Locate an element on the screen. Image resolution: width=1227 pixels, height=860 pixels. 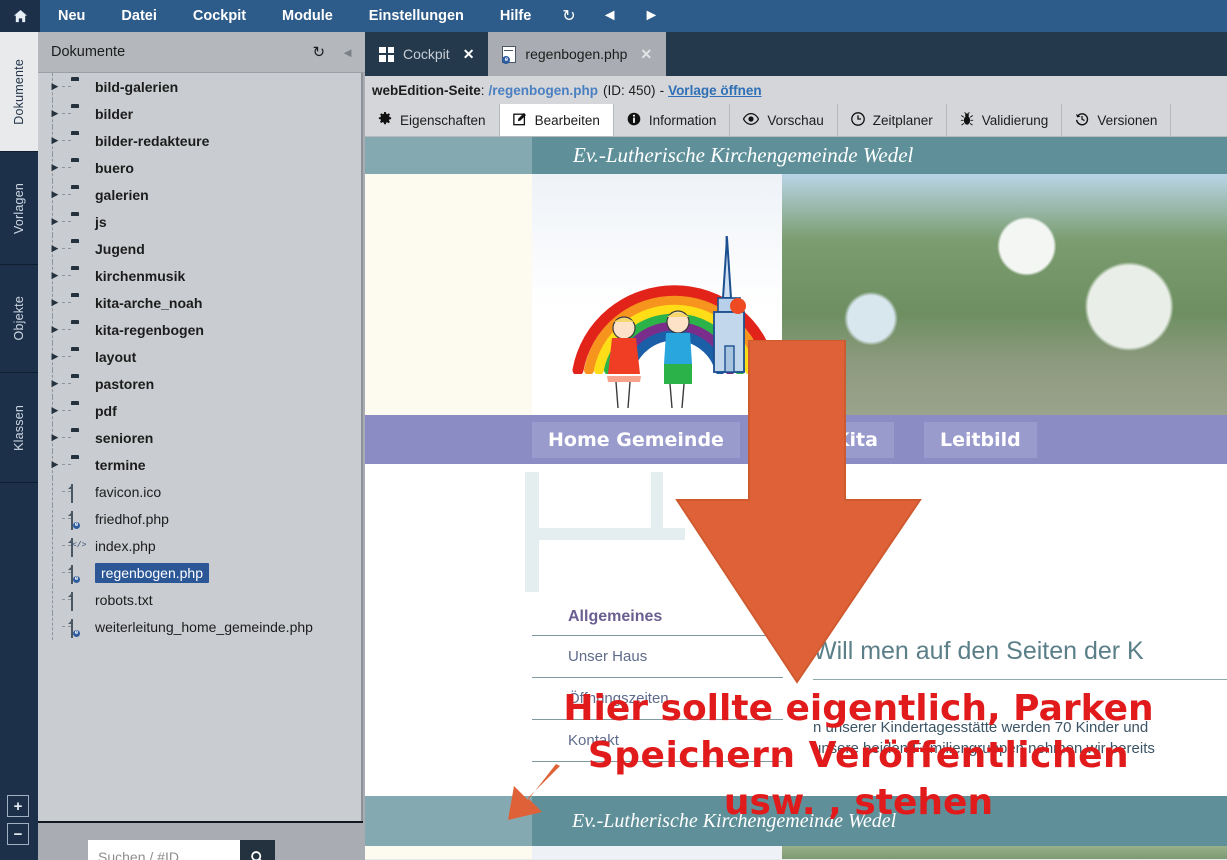
forward-arrow-icon: ► is located at coordinates (652, 16).